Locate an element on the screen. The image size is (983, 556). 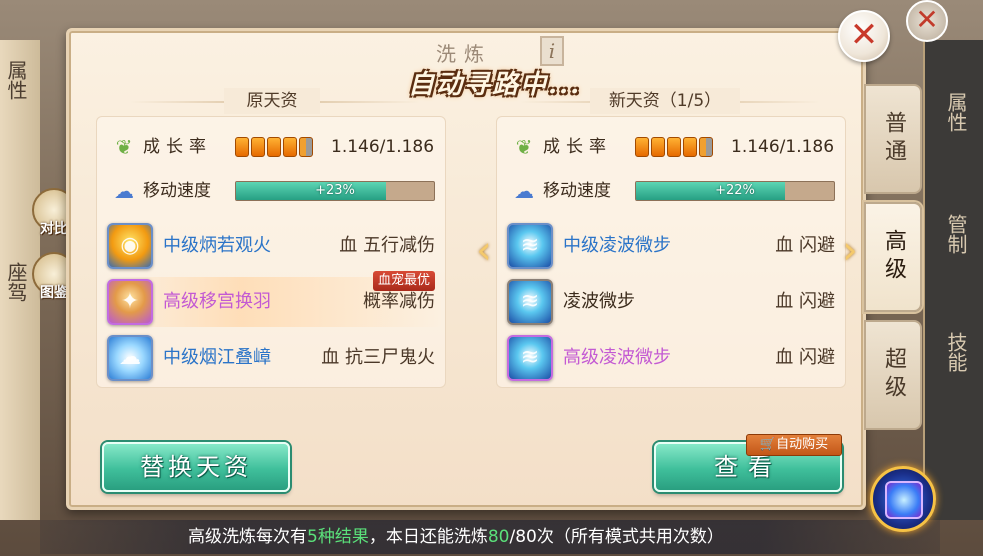
skill-name: 中级炳若观火 is located at coordinates (217, 245).